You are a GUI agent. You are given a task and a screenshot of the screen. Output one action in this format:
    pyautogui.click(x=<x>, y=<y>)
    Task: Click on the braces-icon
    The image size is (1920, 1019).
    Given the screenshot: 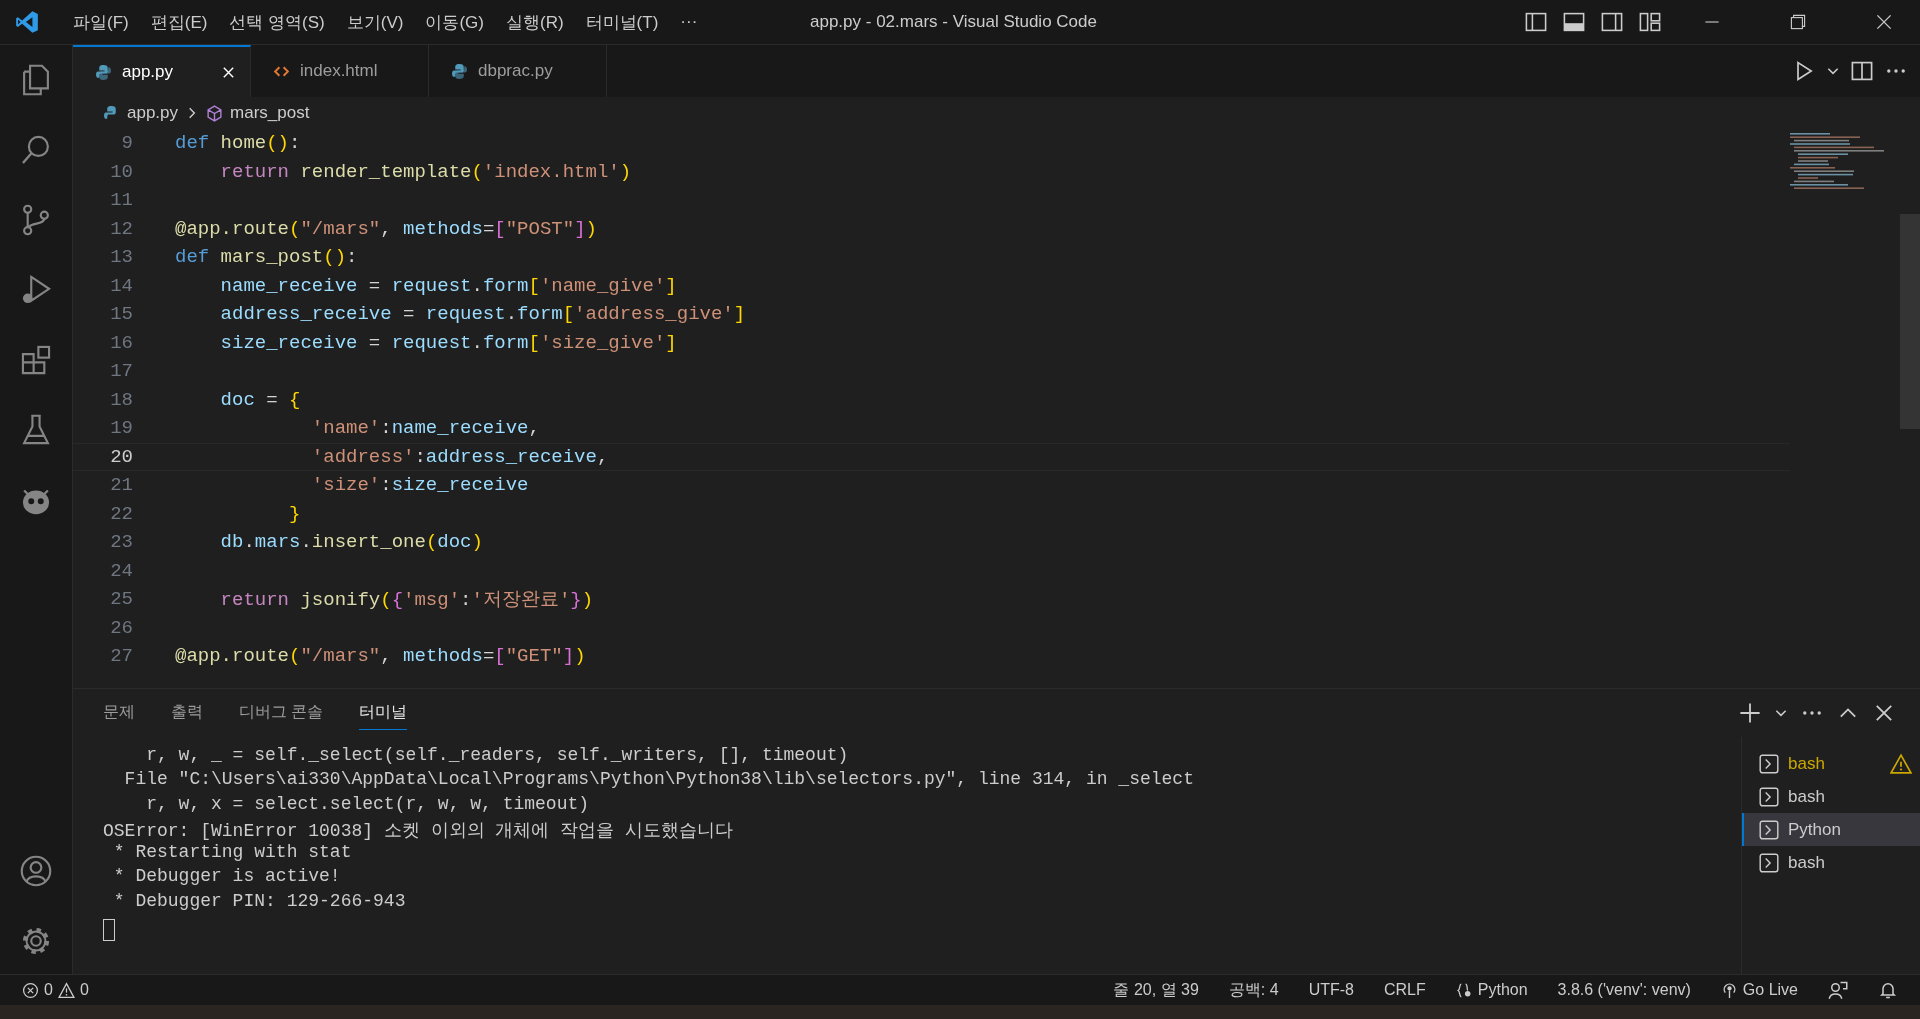 What is the action you would take?
    pyautogui.click(x=1464, y=990)
    